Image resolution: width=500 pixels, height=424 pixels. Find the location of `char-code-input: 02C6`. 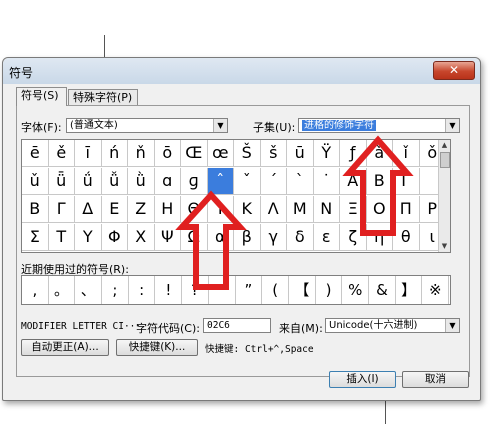

char-code-input: 02C6 is located at coordinates (237, 325).